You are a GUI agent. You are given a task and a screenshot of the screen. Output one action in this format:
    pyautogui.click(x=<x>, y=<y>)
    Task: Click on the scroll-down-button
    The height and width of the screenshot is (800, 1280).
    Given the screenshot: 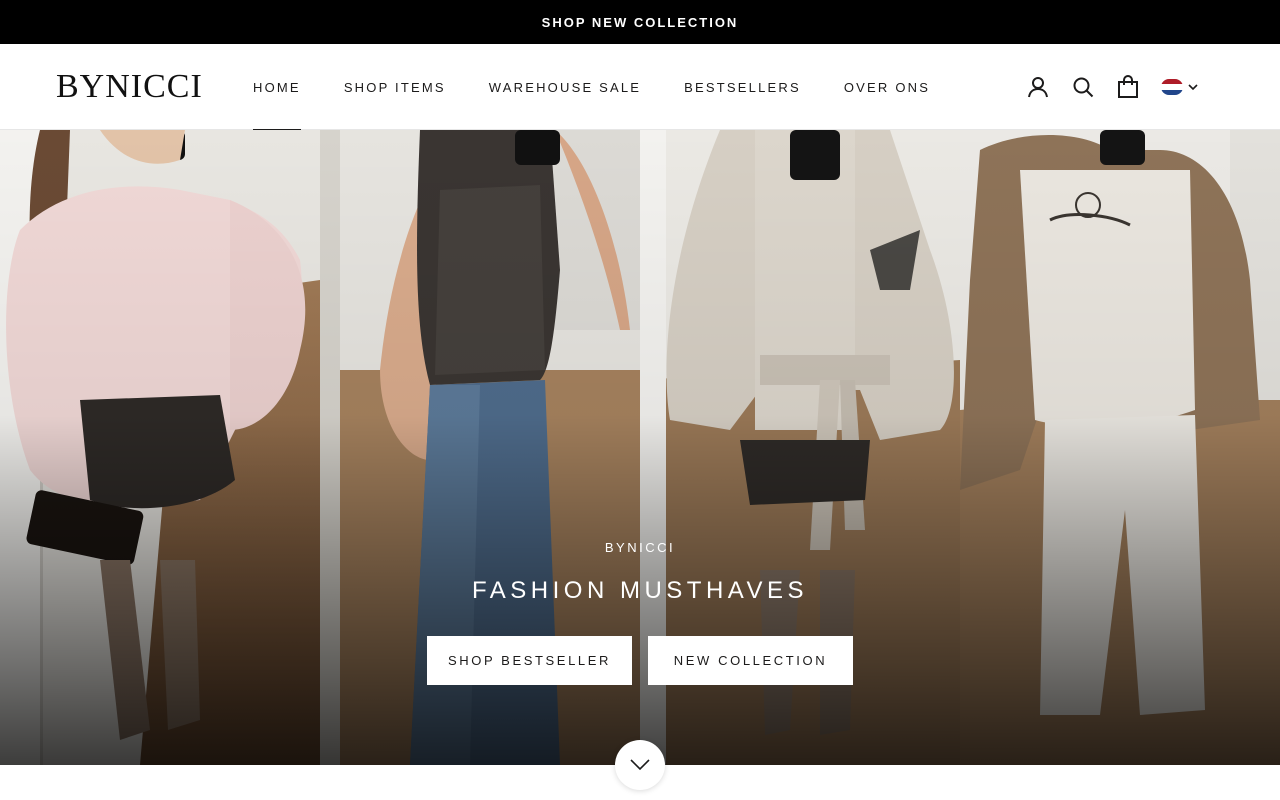 What is the action you would take?
    pyautogui.click(x=640, y=765)
    